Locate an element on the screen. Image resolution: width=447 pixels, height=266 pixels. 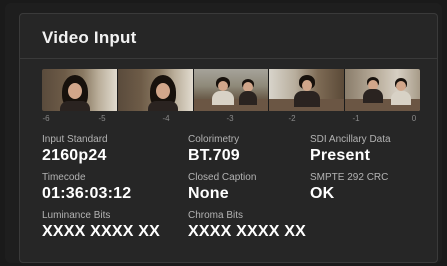
luminance-bits-value: XXXX XXXX XX is located at coordinates (101, 231).